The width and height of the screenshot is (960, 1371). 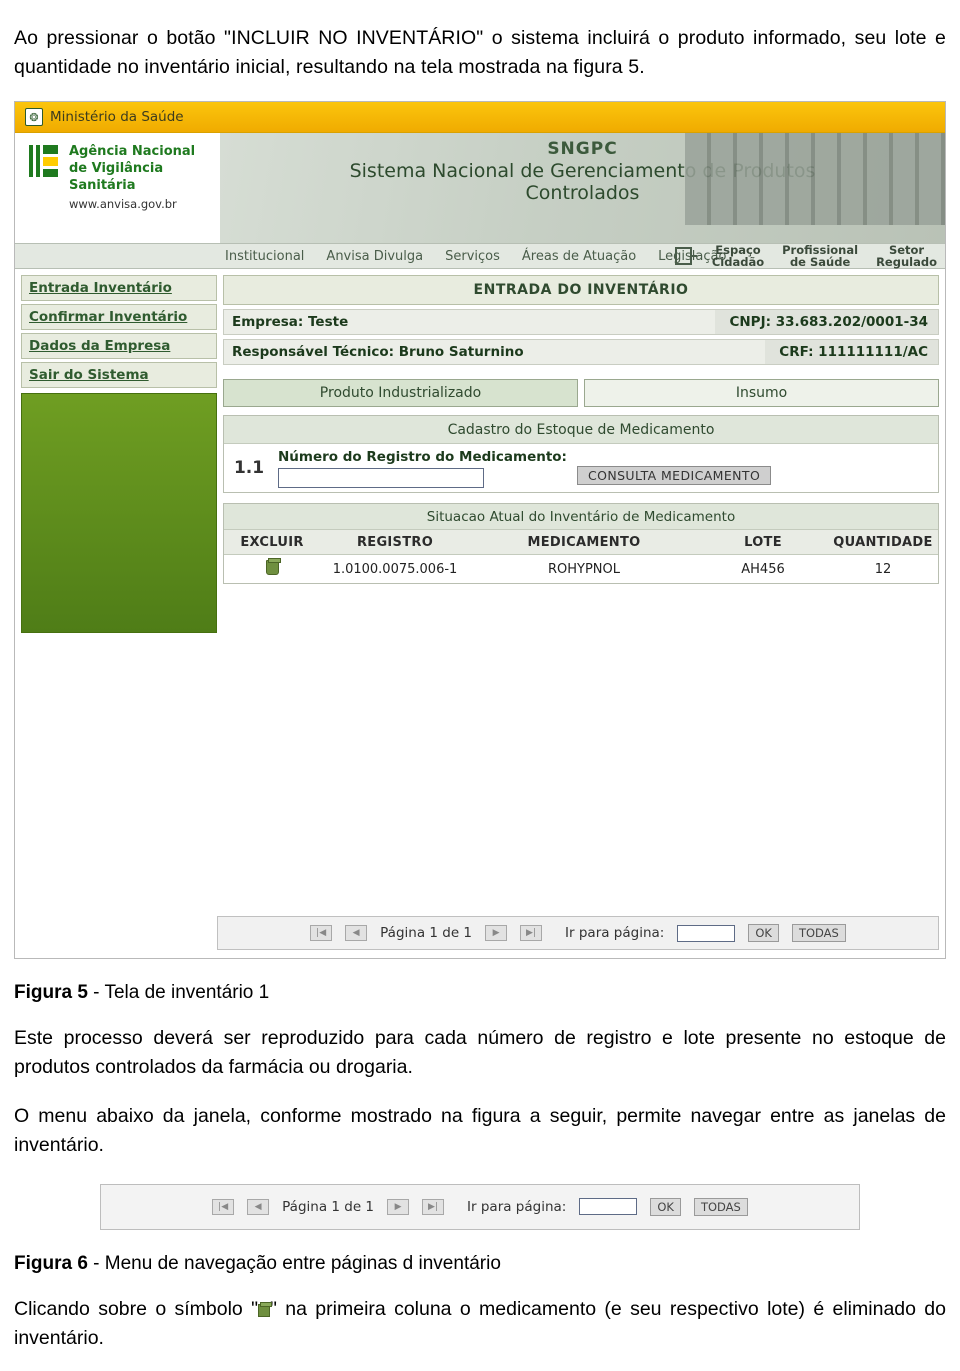 I want to click on nav-item-institucional: Institucional, so click(x=264, y=256).